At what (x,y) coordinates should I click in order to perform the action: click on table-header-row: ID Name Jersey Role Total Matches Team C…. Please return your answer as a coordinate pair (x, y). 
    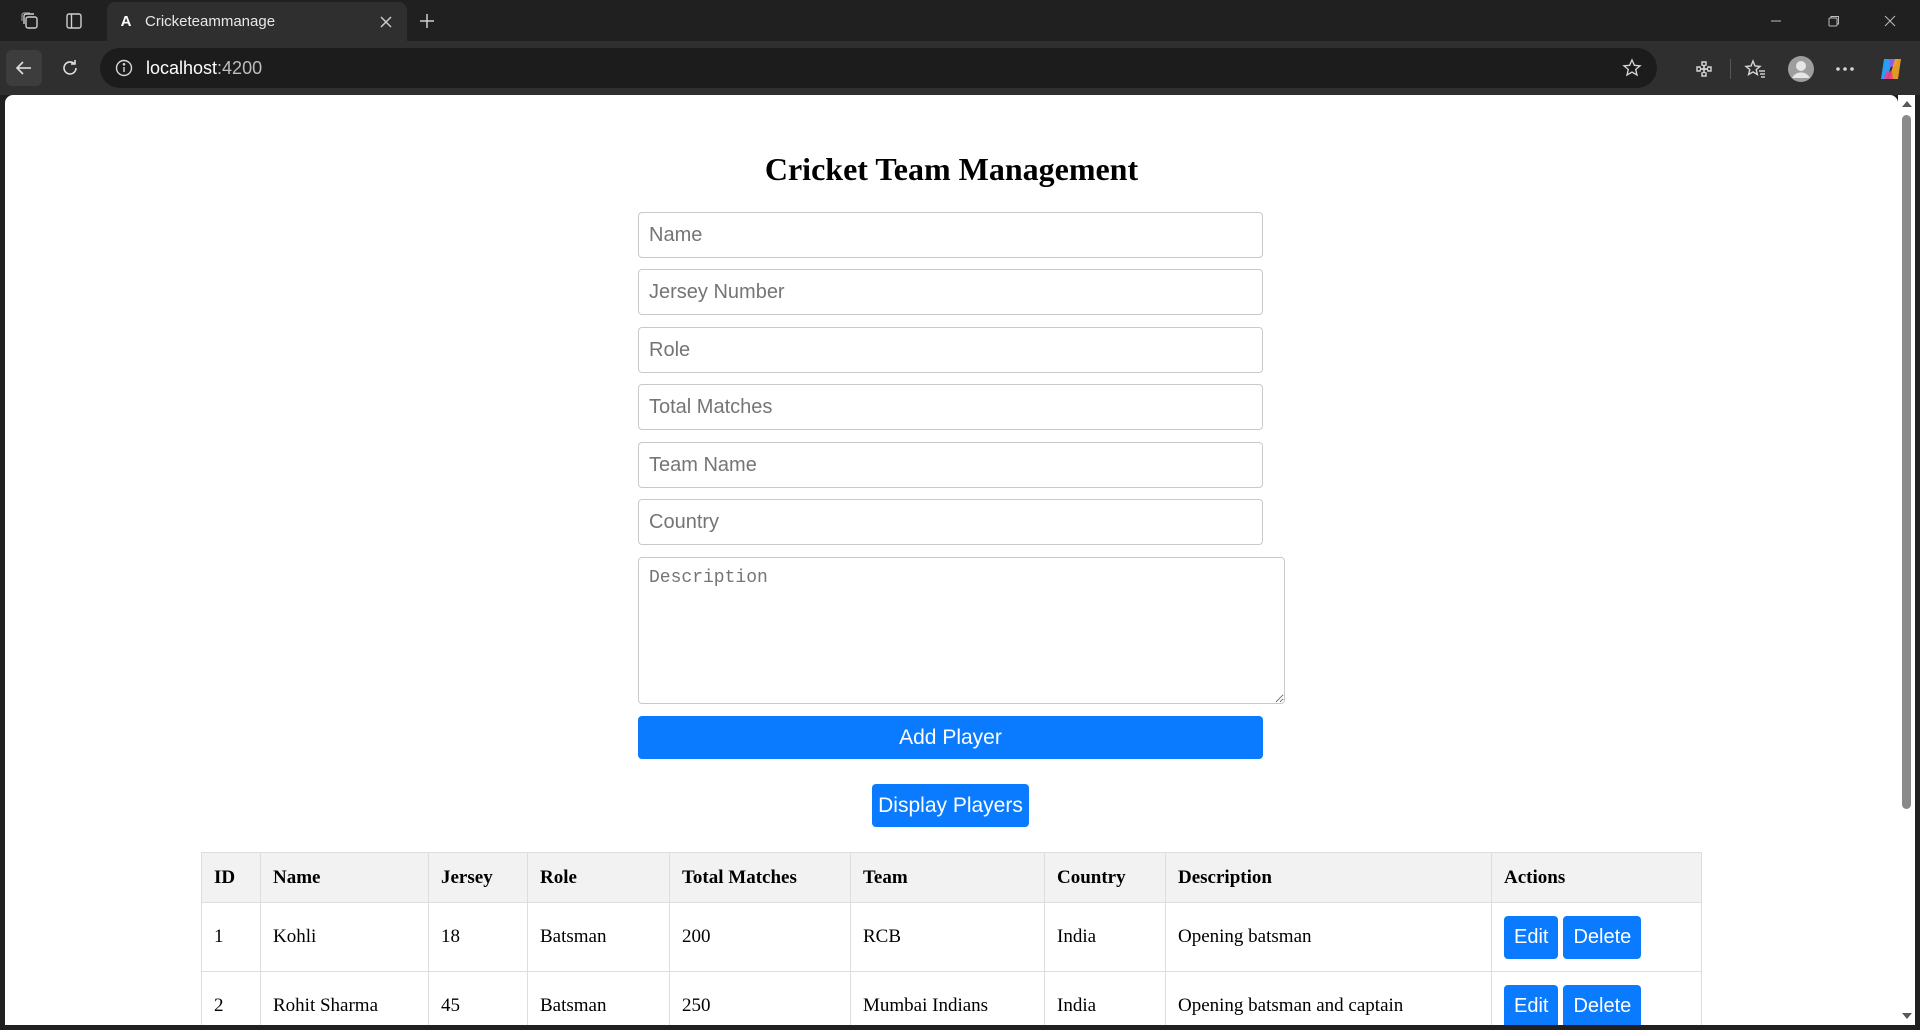
    Looking at the image, I should click on (951, 877).